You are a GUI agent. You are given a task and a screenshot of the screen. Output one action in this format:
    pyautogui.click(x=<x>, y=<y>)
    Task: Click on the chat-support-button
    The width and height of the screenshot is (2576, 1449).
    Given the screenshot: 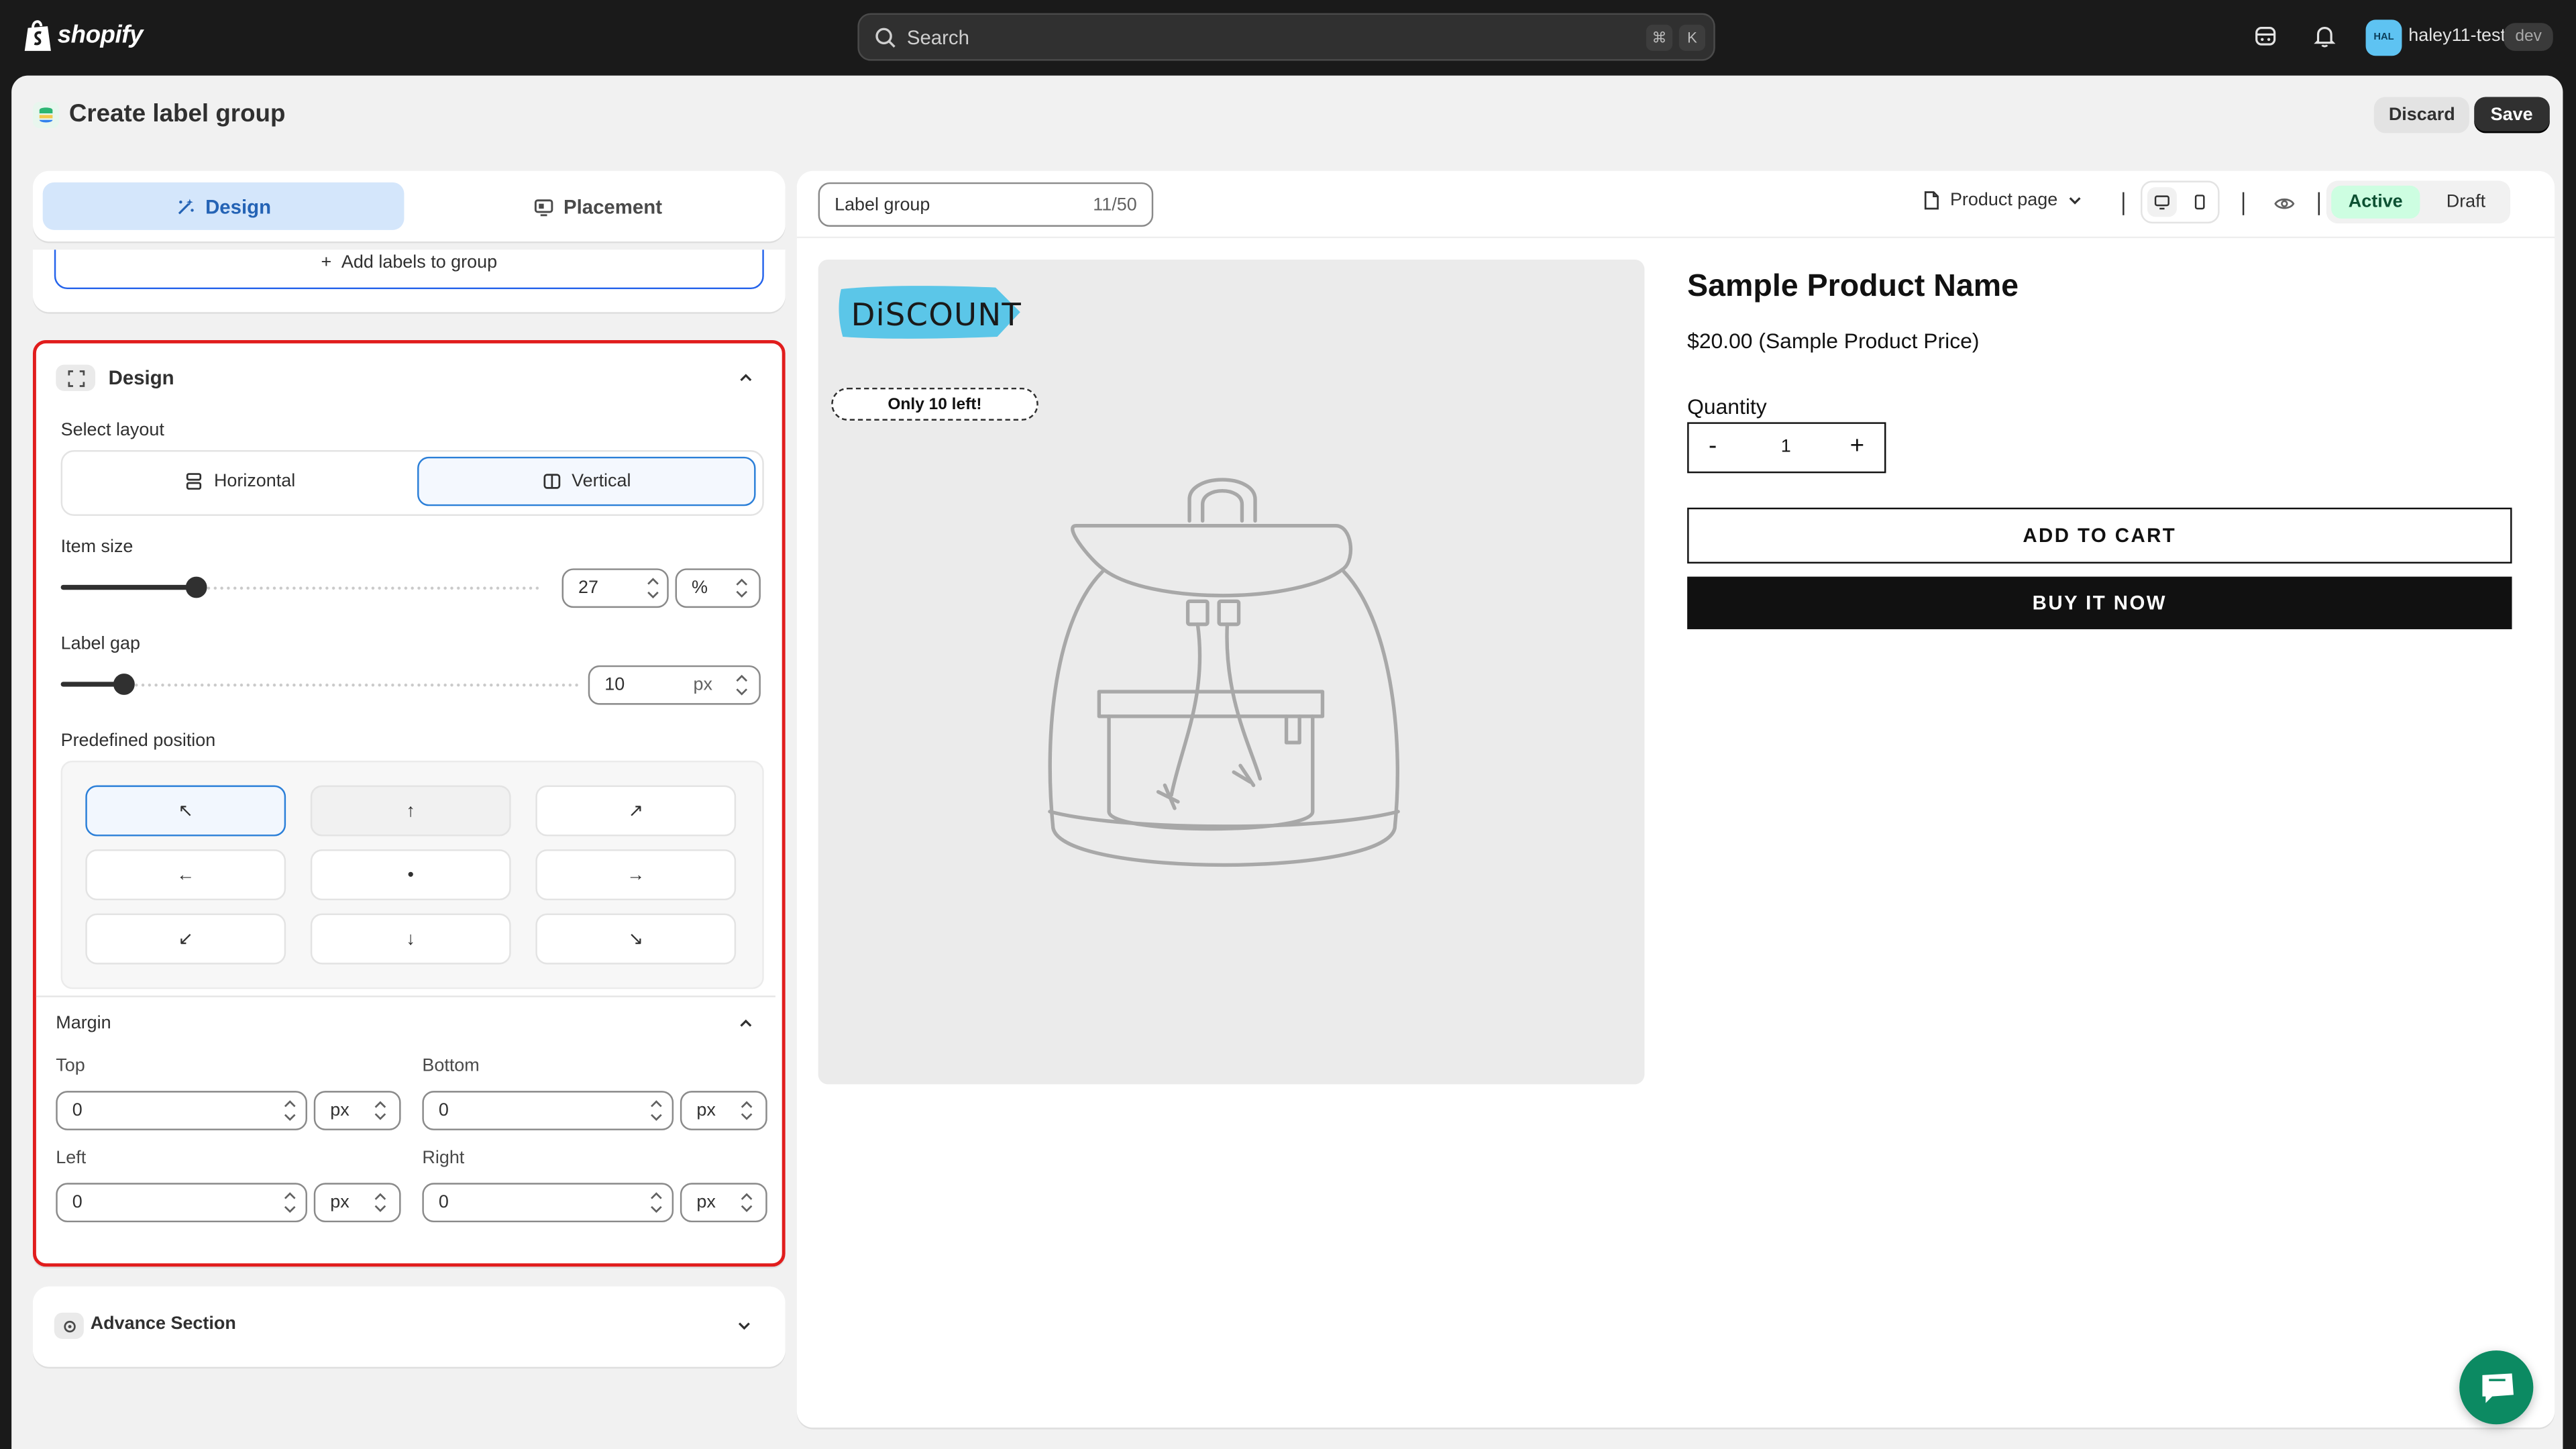 What is the action you would take?
    pyautogui.click(x=2496, y=1387)
    